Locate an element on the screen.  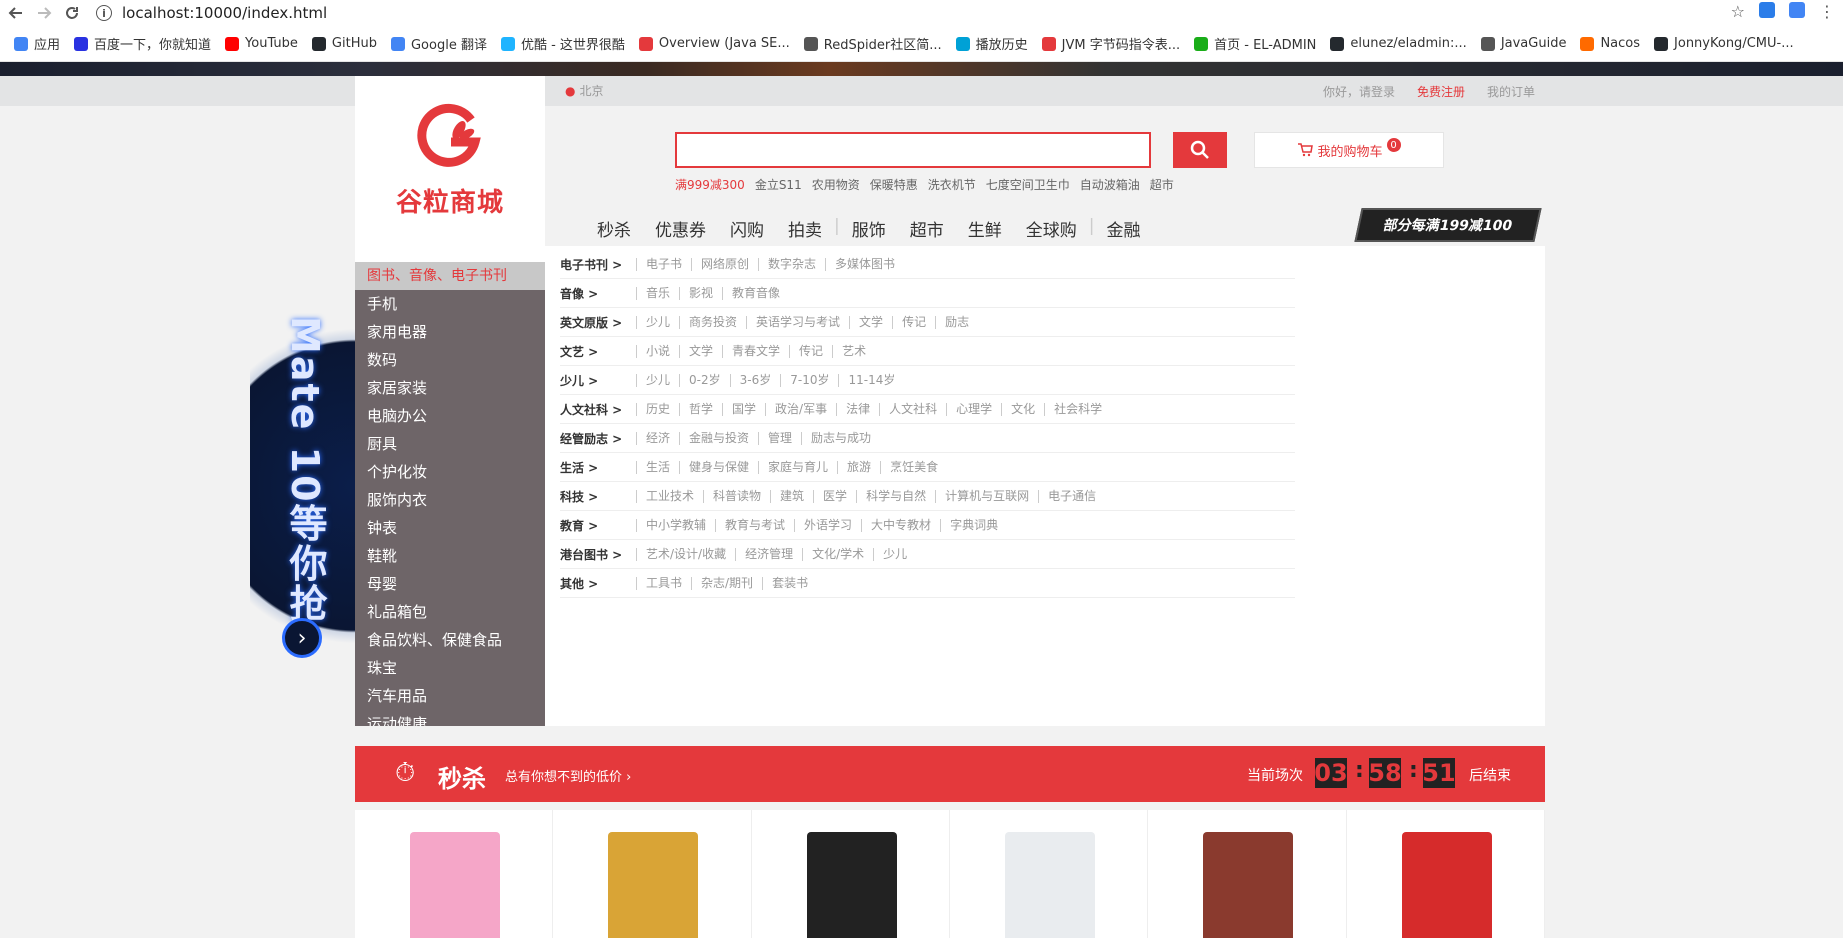
category-item: 汽车用品 is located at coordinates (450, 696).